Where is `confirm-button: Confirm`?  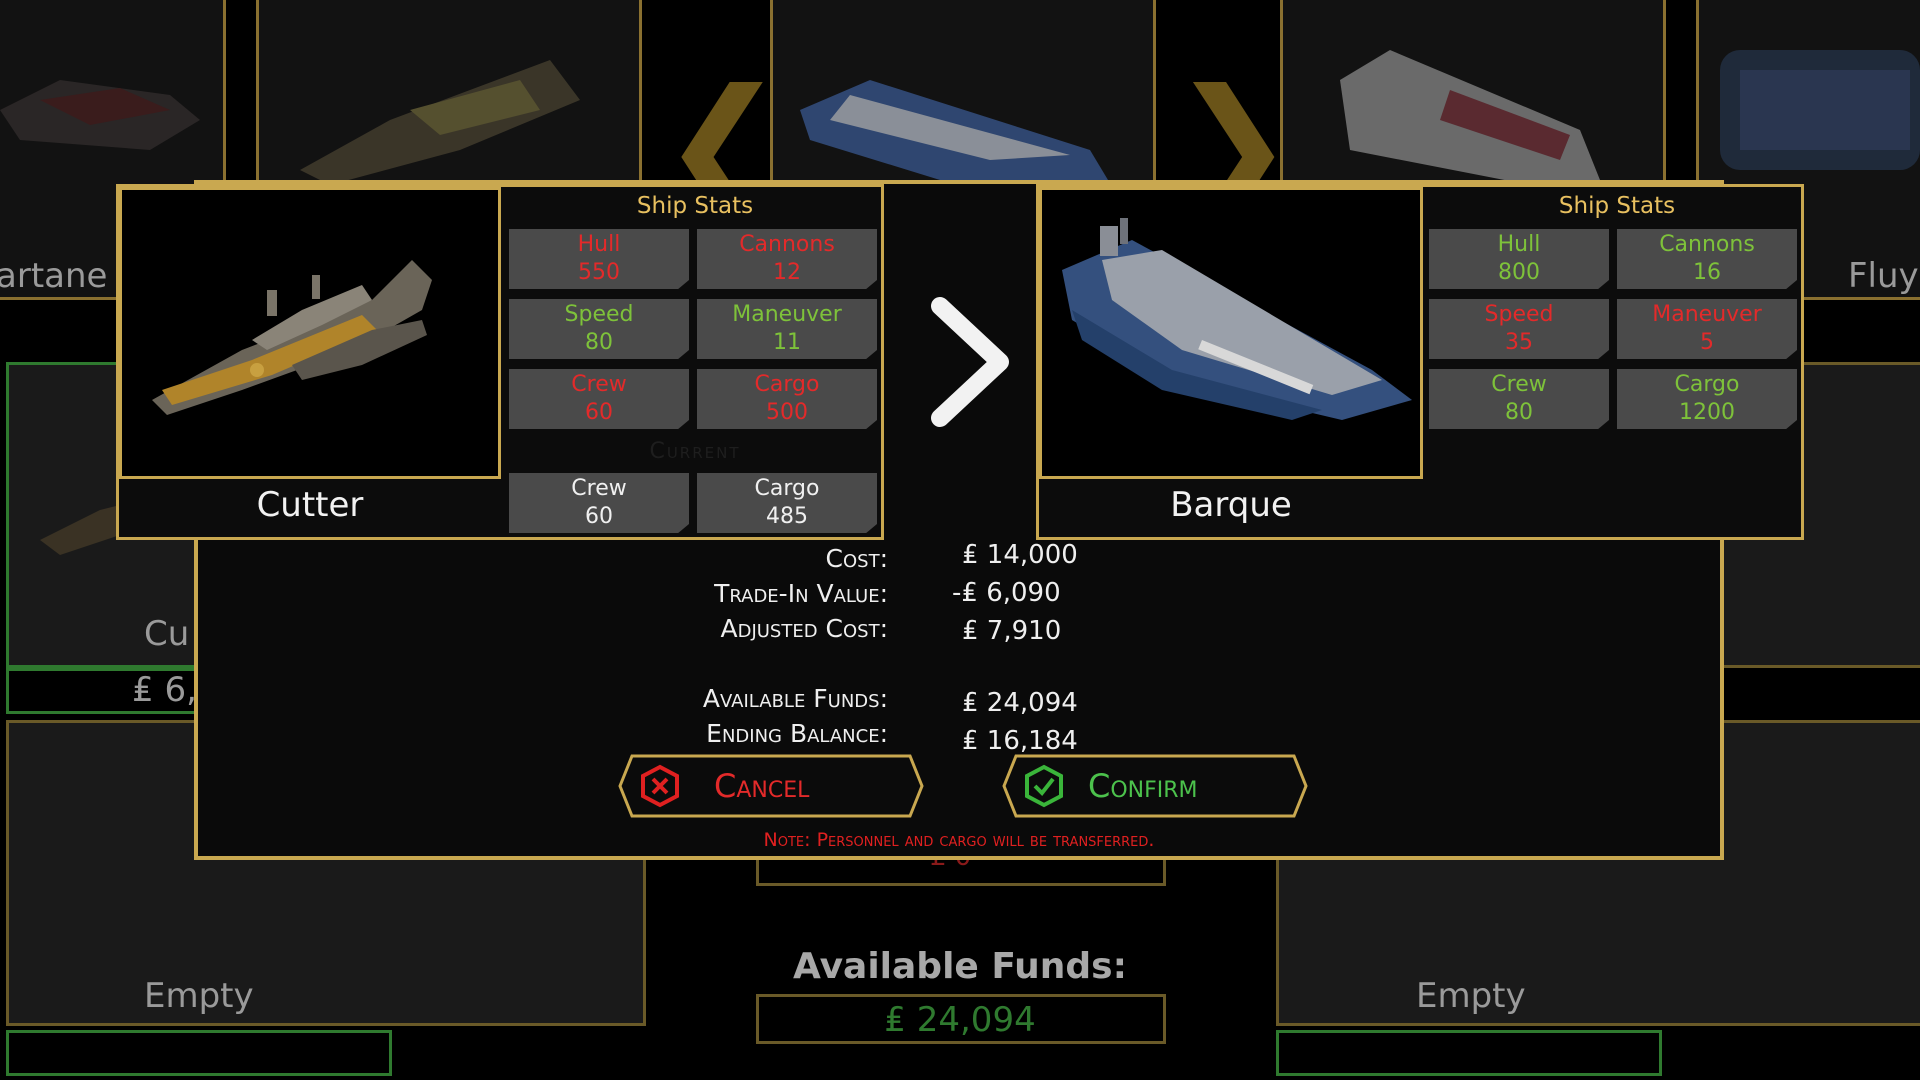
confirm-button: Confirm is located at coordinates (1155, 786).